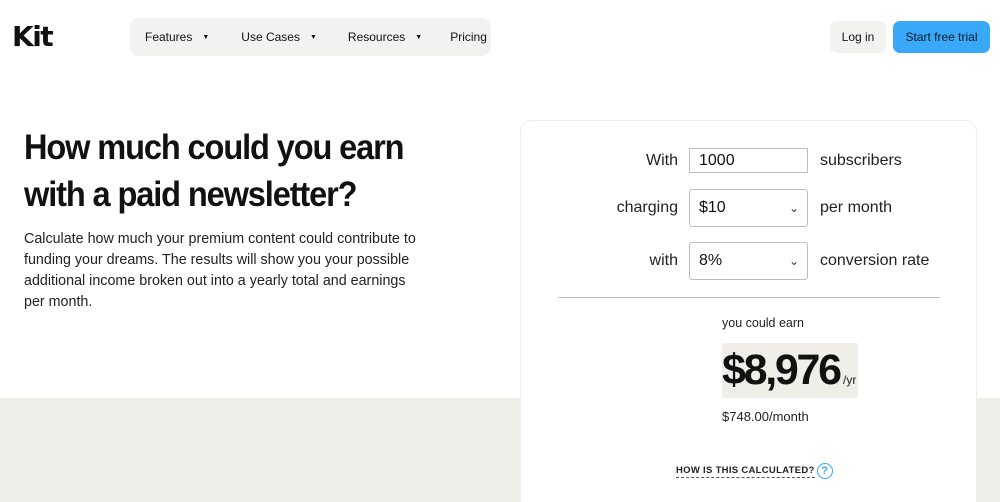  I want to click on how-calculated-link: HOW IS THIS CALCULATED? ?, so click(754, 471).